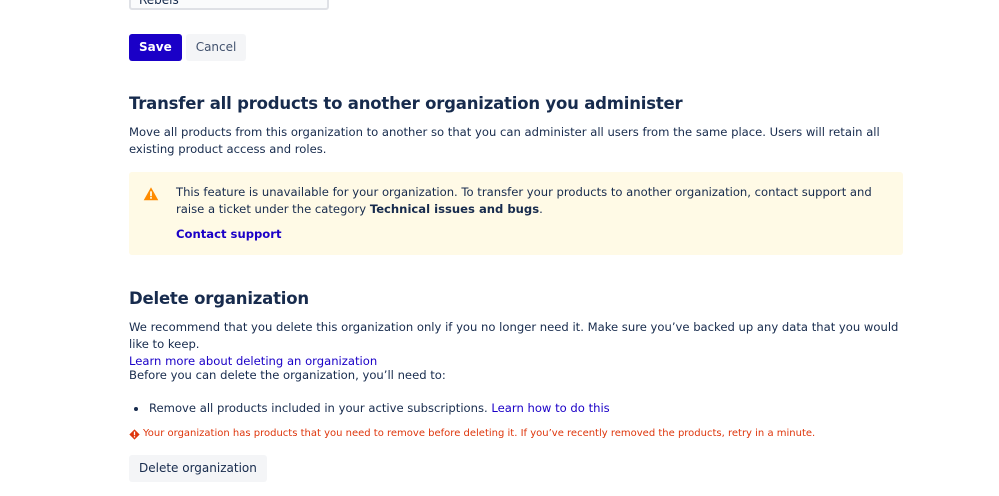 This screenshot has height=496, width=999. I want to click on error-icon, so click(134, 434).